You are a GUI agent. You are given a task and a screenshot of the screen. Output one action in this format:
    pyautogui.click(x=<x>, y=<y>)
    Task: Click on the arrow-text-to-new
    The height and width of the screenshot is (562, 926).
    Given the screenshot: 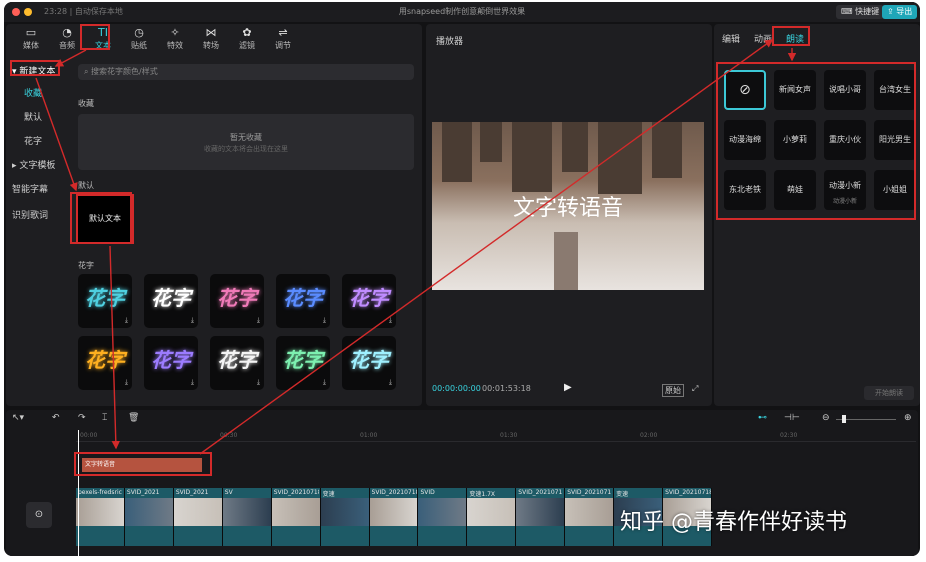 What is the action you would take?
    pyautogui.click(x=70, y=58)
    